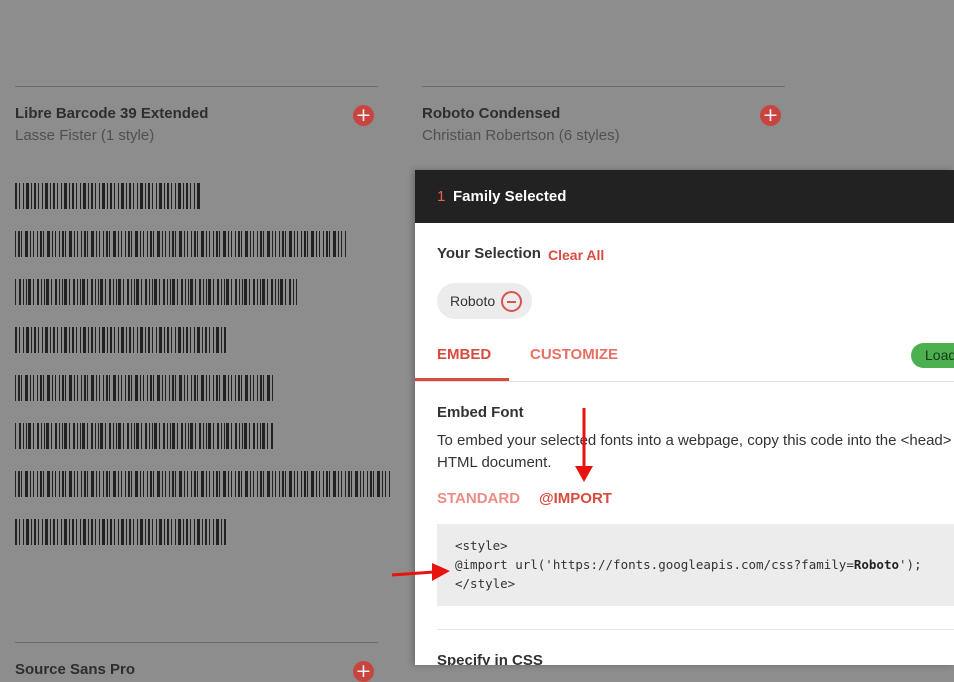 The image size is (954, 682). Describe the element at coordinates (480, 412) in the screenshot. I see `embed-font-heading: Embed Font` at that location.